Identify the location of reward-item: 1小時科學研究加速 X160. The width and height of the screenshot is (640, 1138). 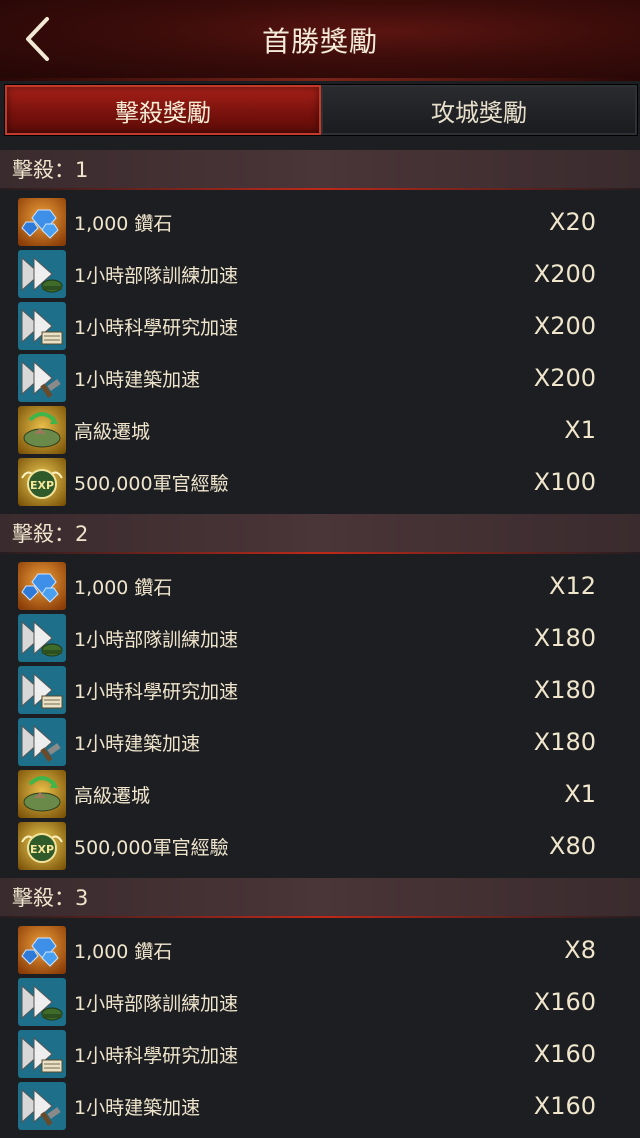
(320, 1054).